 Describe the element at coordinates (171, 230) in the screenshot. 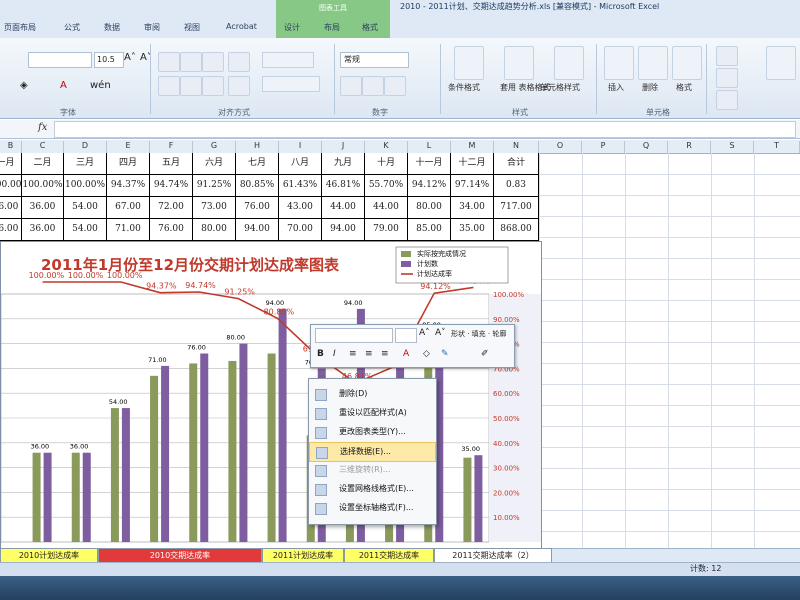

I see `table-cell: 76.00` at that location.